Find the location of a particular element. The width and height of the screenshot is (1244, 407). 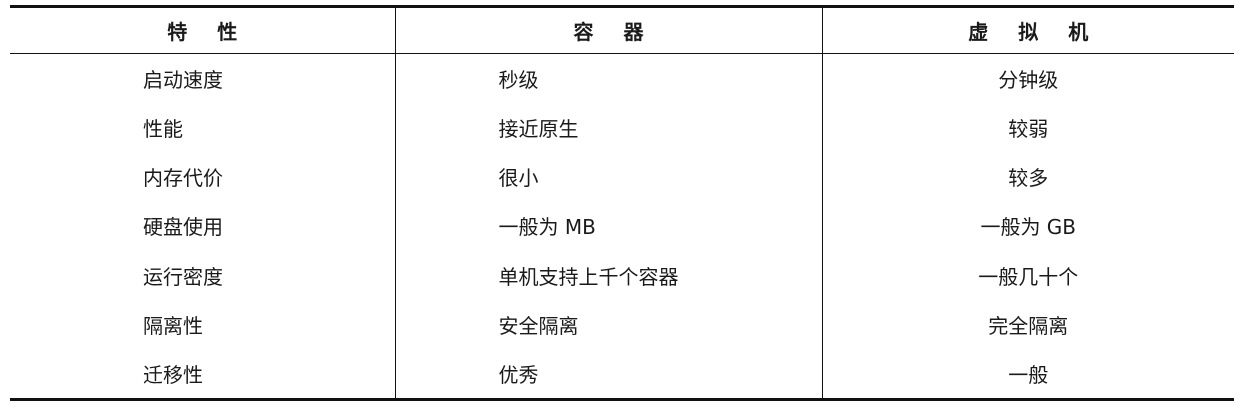

cell-container: 安全隔离 is located at coordinates (608, 324).